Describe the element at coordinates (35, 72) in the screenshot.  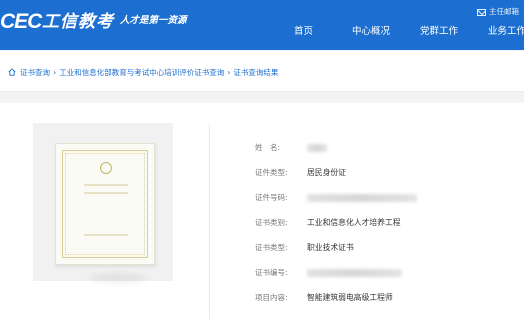
I see `breadcrumb-cert-query: 证书查询` at that location.